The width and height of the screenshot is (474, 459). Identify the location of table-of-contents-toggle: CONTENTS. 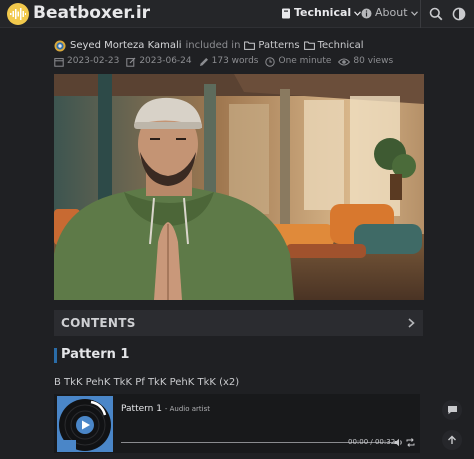
(238, 323).